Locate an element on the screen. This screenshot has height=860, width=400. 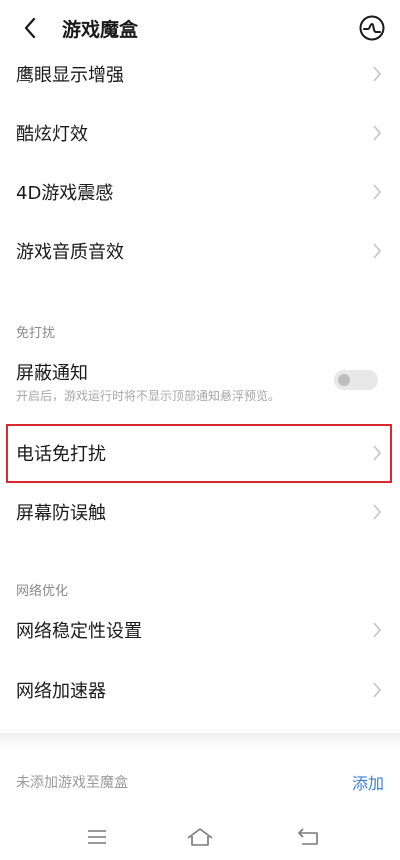
settings-row-4d-vibration: 4D游戏震感 is located at coordinates (200, 192).